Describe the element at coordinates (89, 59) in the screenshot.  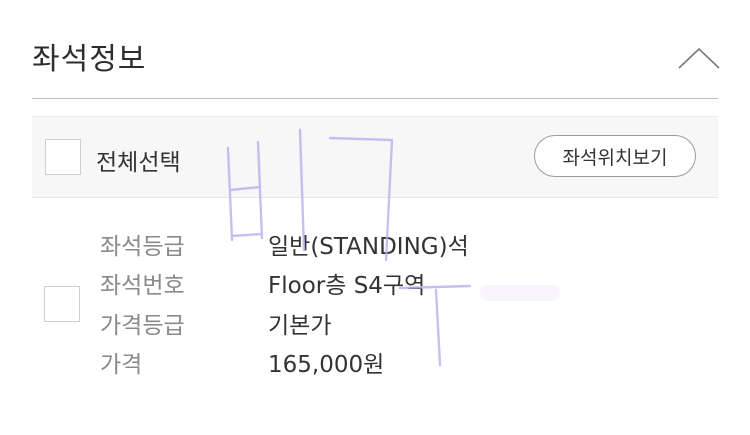
I see `section-title: 좌석정보` at that location.